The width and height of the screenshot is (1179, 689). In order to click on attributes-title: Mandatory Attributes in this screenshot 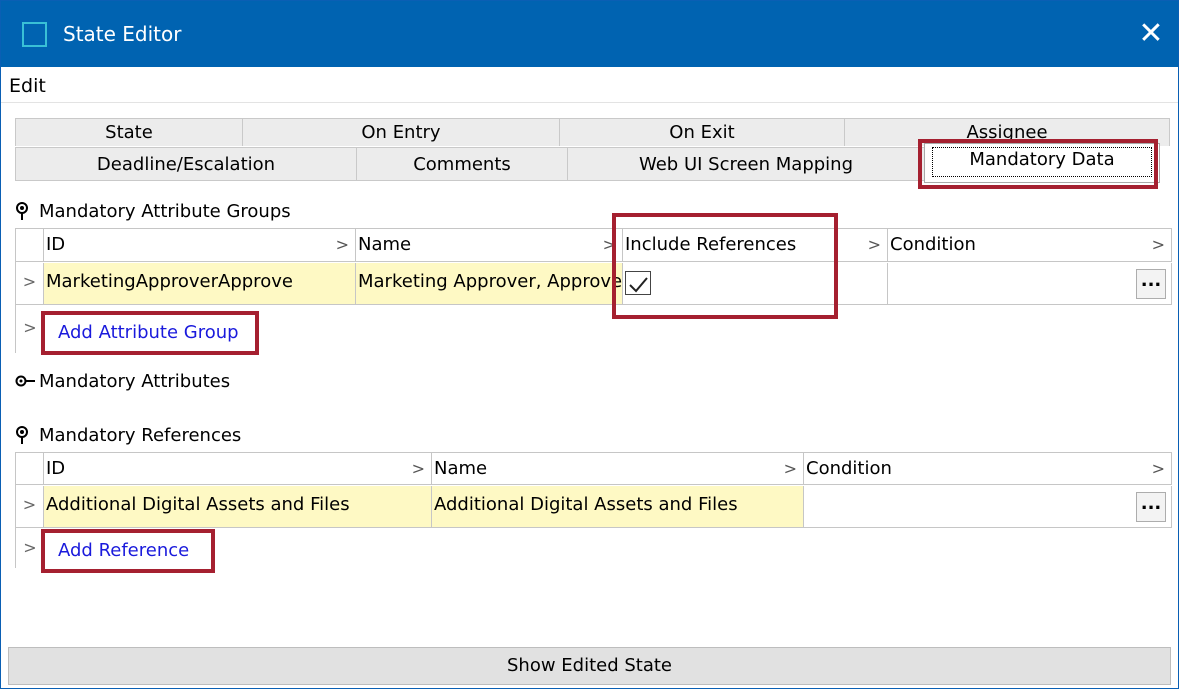, I will do `click(135, 381)`.